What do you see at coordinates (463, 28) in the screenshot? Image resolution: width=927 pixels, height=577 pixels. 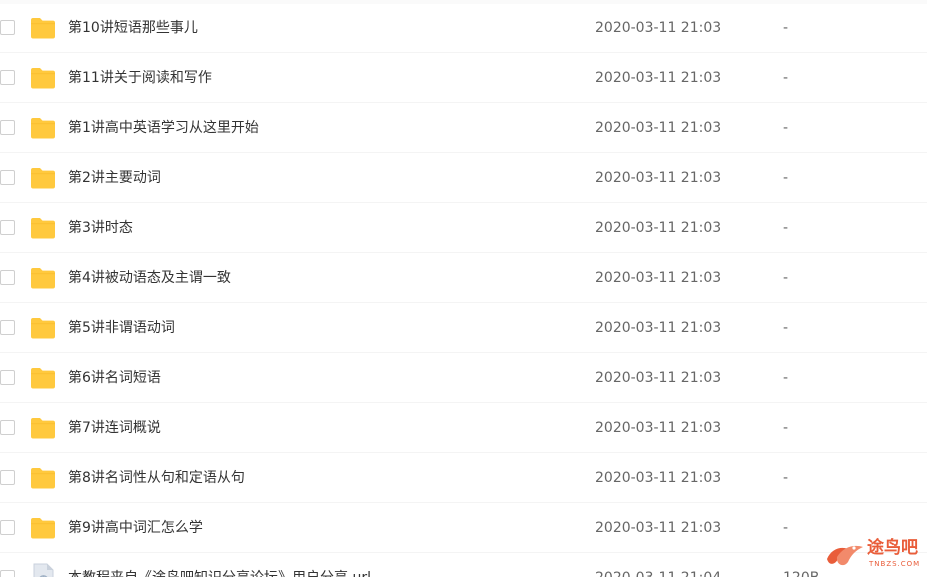 I see `table-row: 第10讲短语那些事儿 2020-03-11 21:03 -` at bounding box center [463, 28].